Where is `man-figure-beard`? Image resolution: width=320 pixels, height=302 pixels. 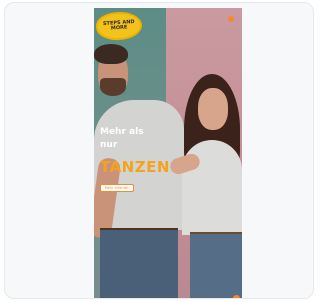
man-figure-beard is located at coordinates (113, 87).